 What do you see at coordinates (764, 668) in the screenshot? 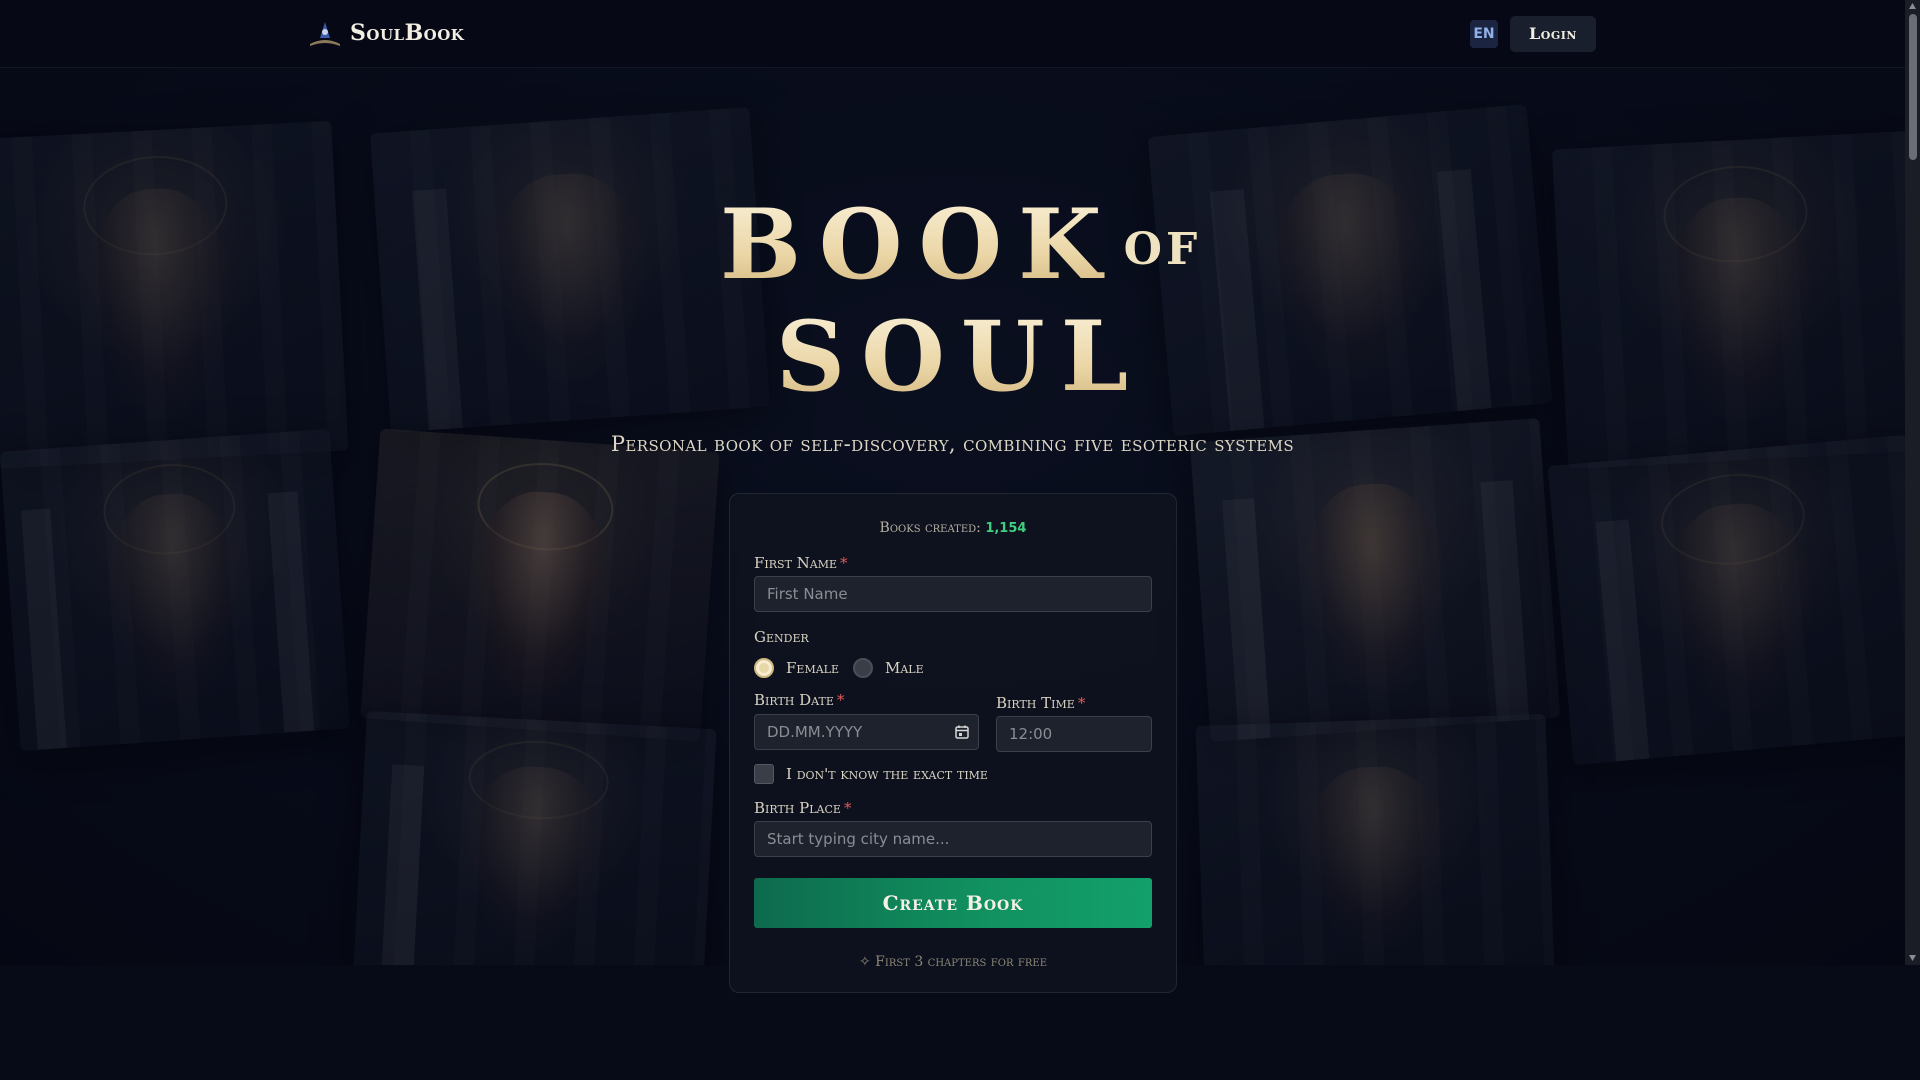
I see `gender-radio-female` at bounding box center [764, 668].